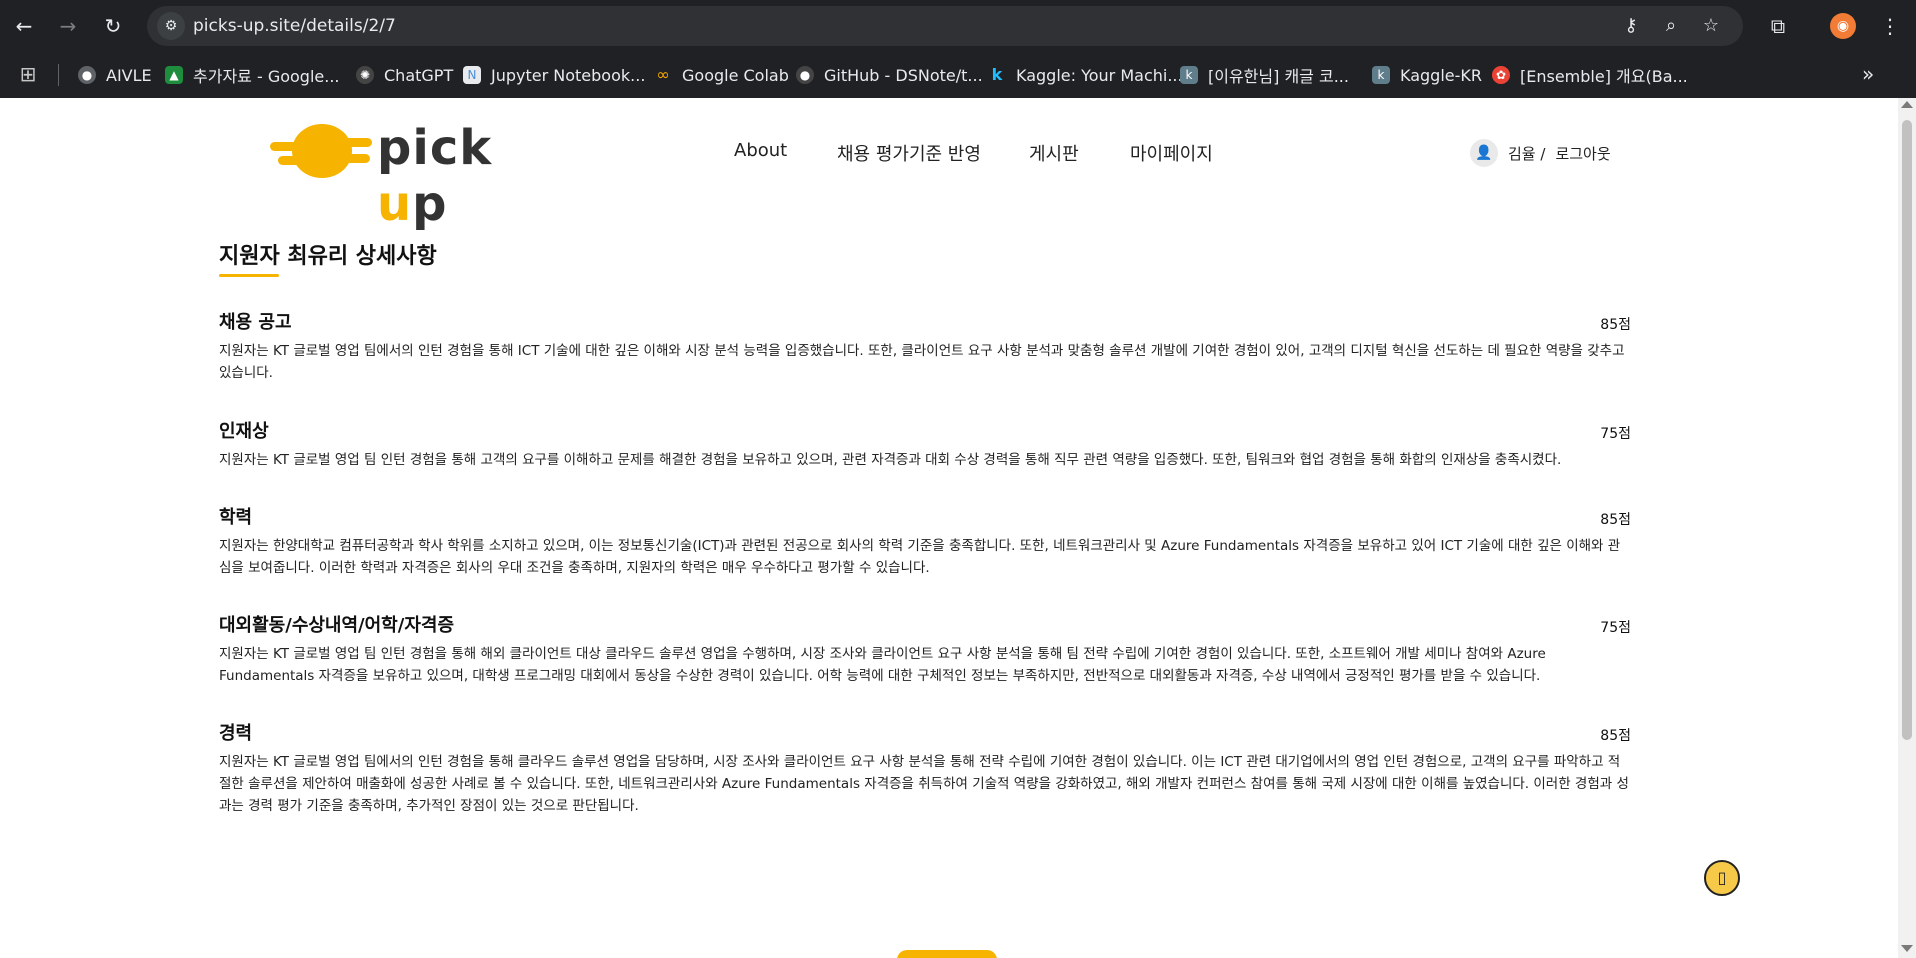  What do you see at coordinates (328, 256) in the screenshot?
I see `page-title: 지원자 최유리 상세사항` at bounding box center [328, 256].